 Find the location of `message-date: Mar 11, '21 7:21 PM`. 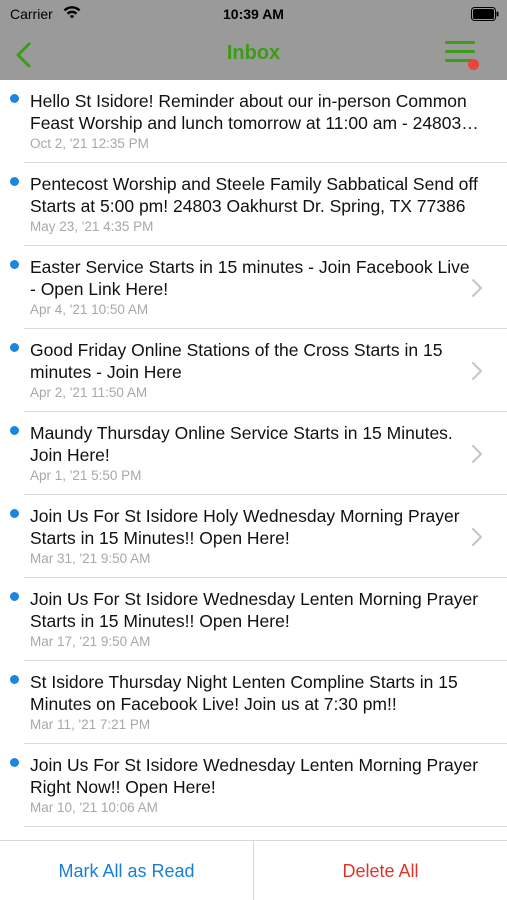

message-date: Mar 11, '21 7:21 PM is located at coordinates (90, 724).